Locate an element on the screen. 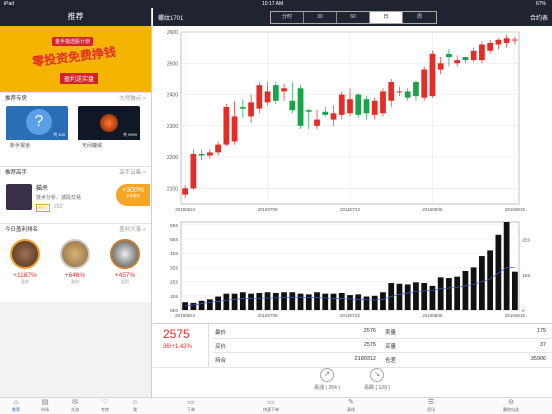 This screenshot has width=552, height=414. volume-tick-label: 5E6 is located at coordinates (174, 239).